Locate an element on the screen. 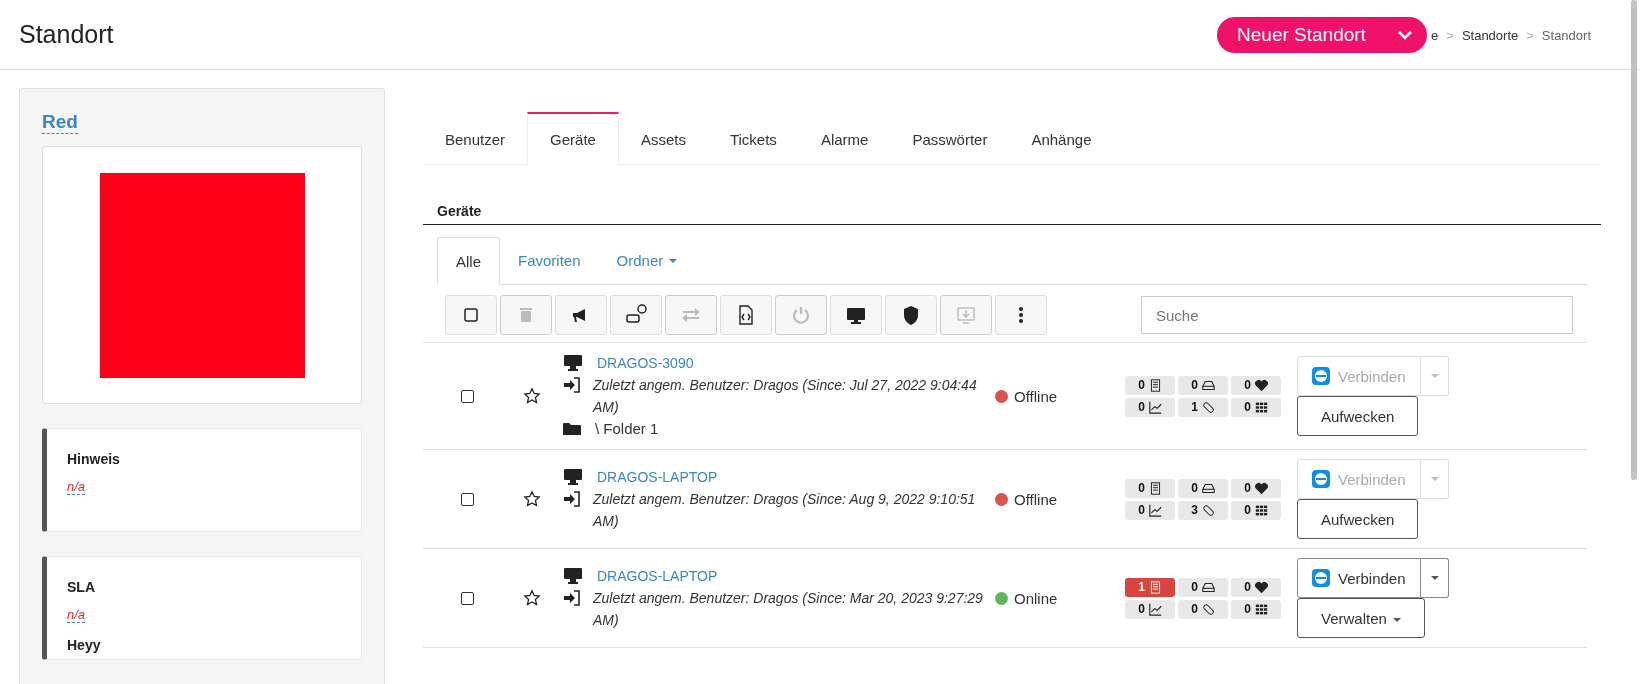  device-name-link: DRAGOS-3090 is located at coordinates (645, 363).